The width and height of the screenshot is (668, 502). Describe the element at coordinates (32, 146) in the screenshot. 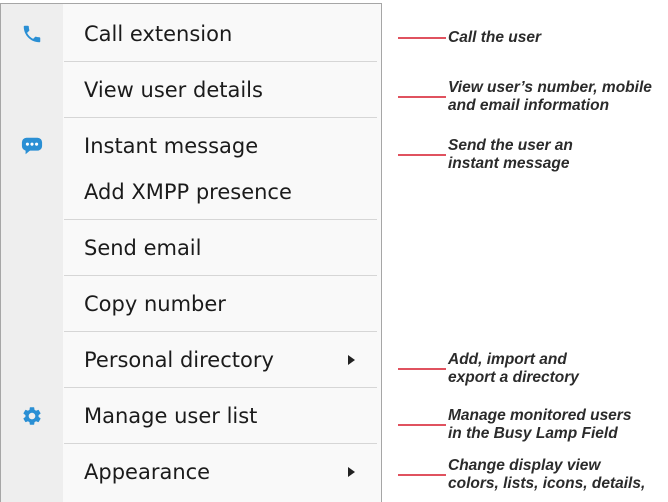

I see `chat-bubble-icon` at that location.